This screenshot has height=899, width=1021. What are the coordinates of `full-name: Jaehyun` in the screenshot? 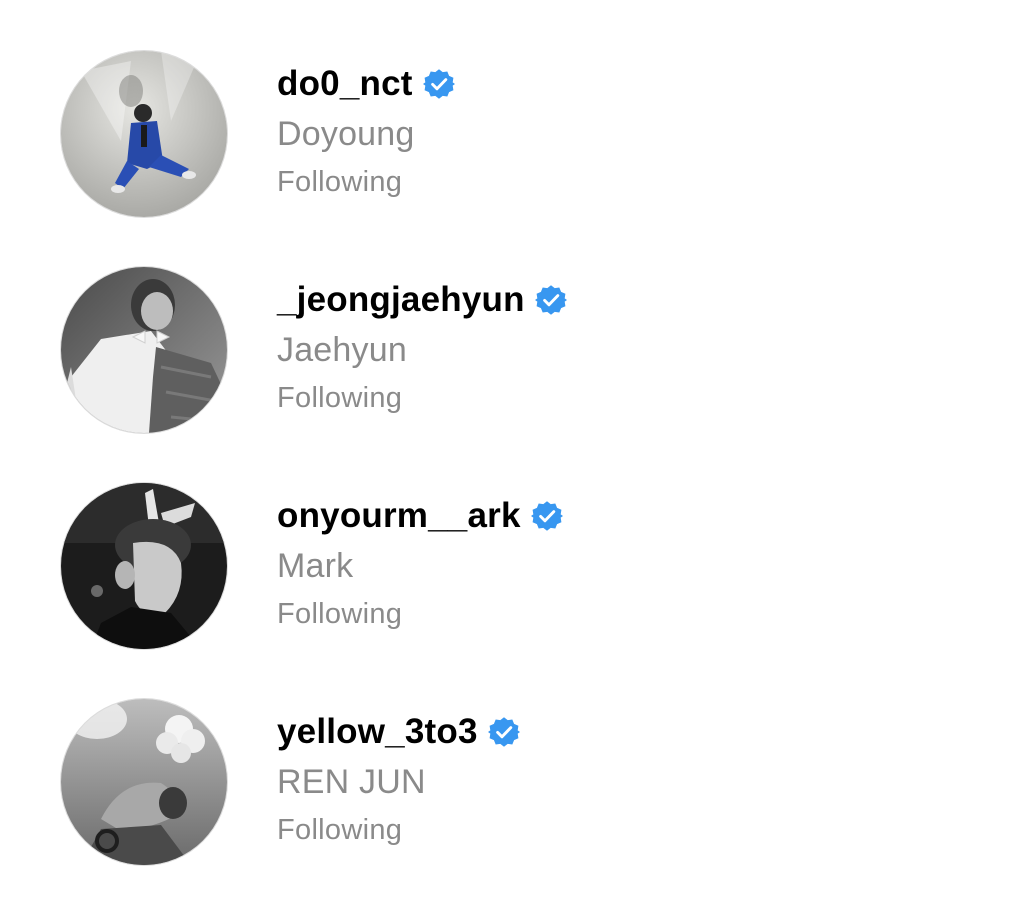 It's located at (342, 350).